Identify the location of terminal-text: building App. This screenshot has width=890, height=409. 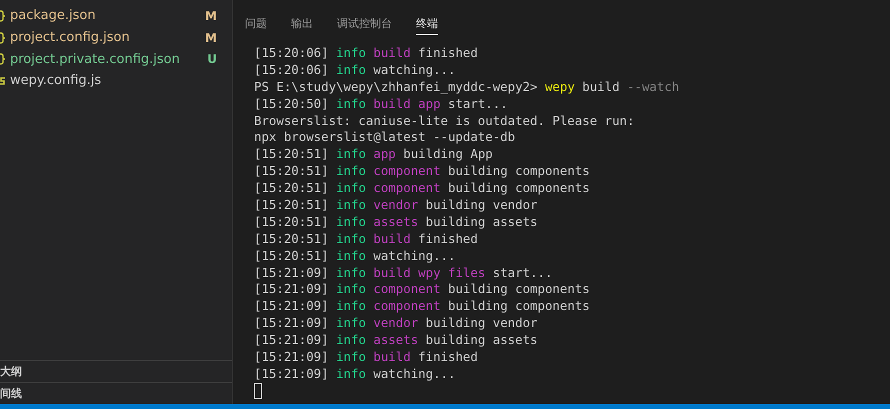
(448, 154).